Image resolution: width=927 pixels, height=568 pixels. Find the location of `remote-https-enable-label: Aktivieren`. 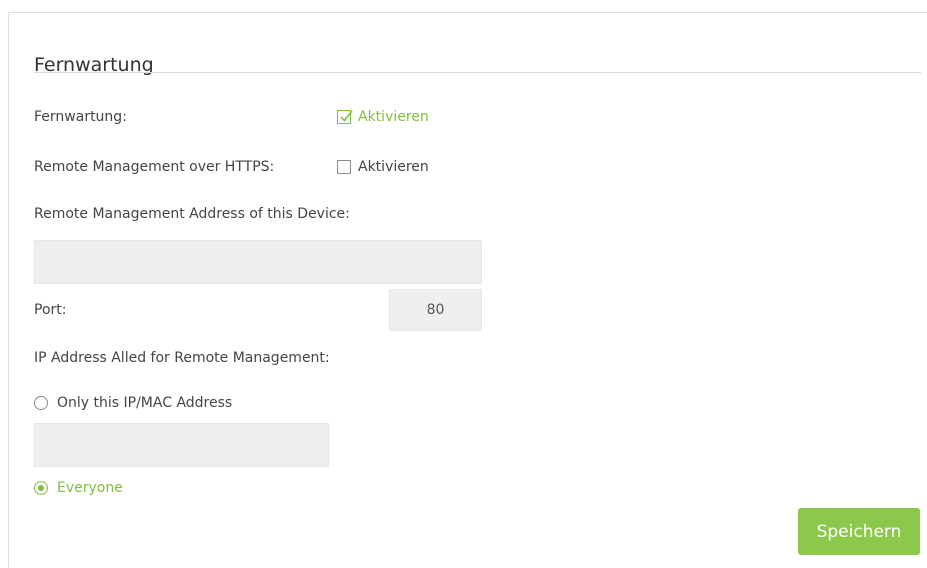

remote-https-enable-label: Aktivieren is located at coordinates (393, 167).